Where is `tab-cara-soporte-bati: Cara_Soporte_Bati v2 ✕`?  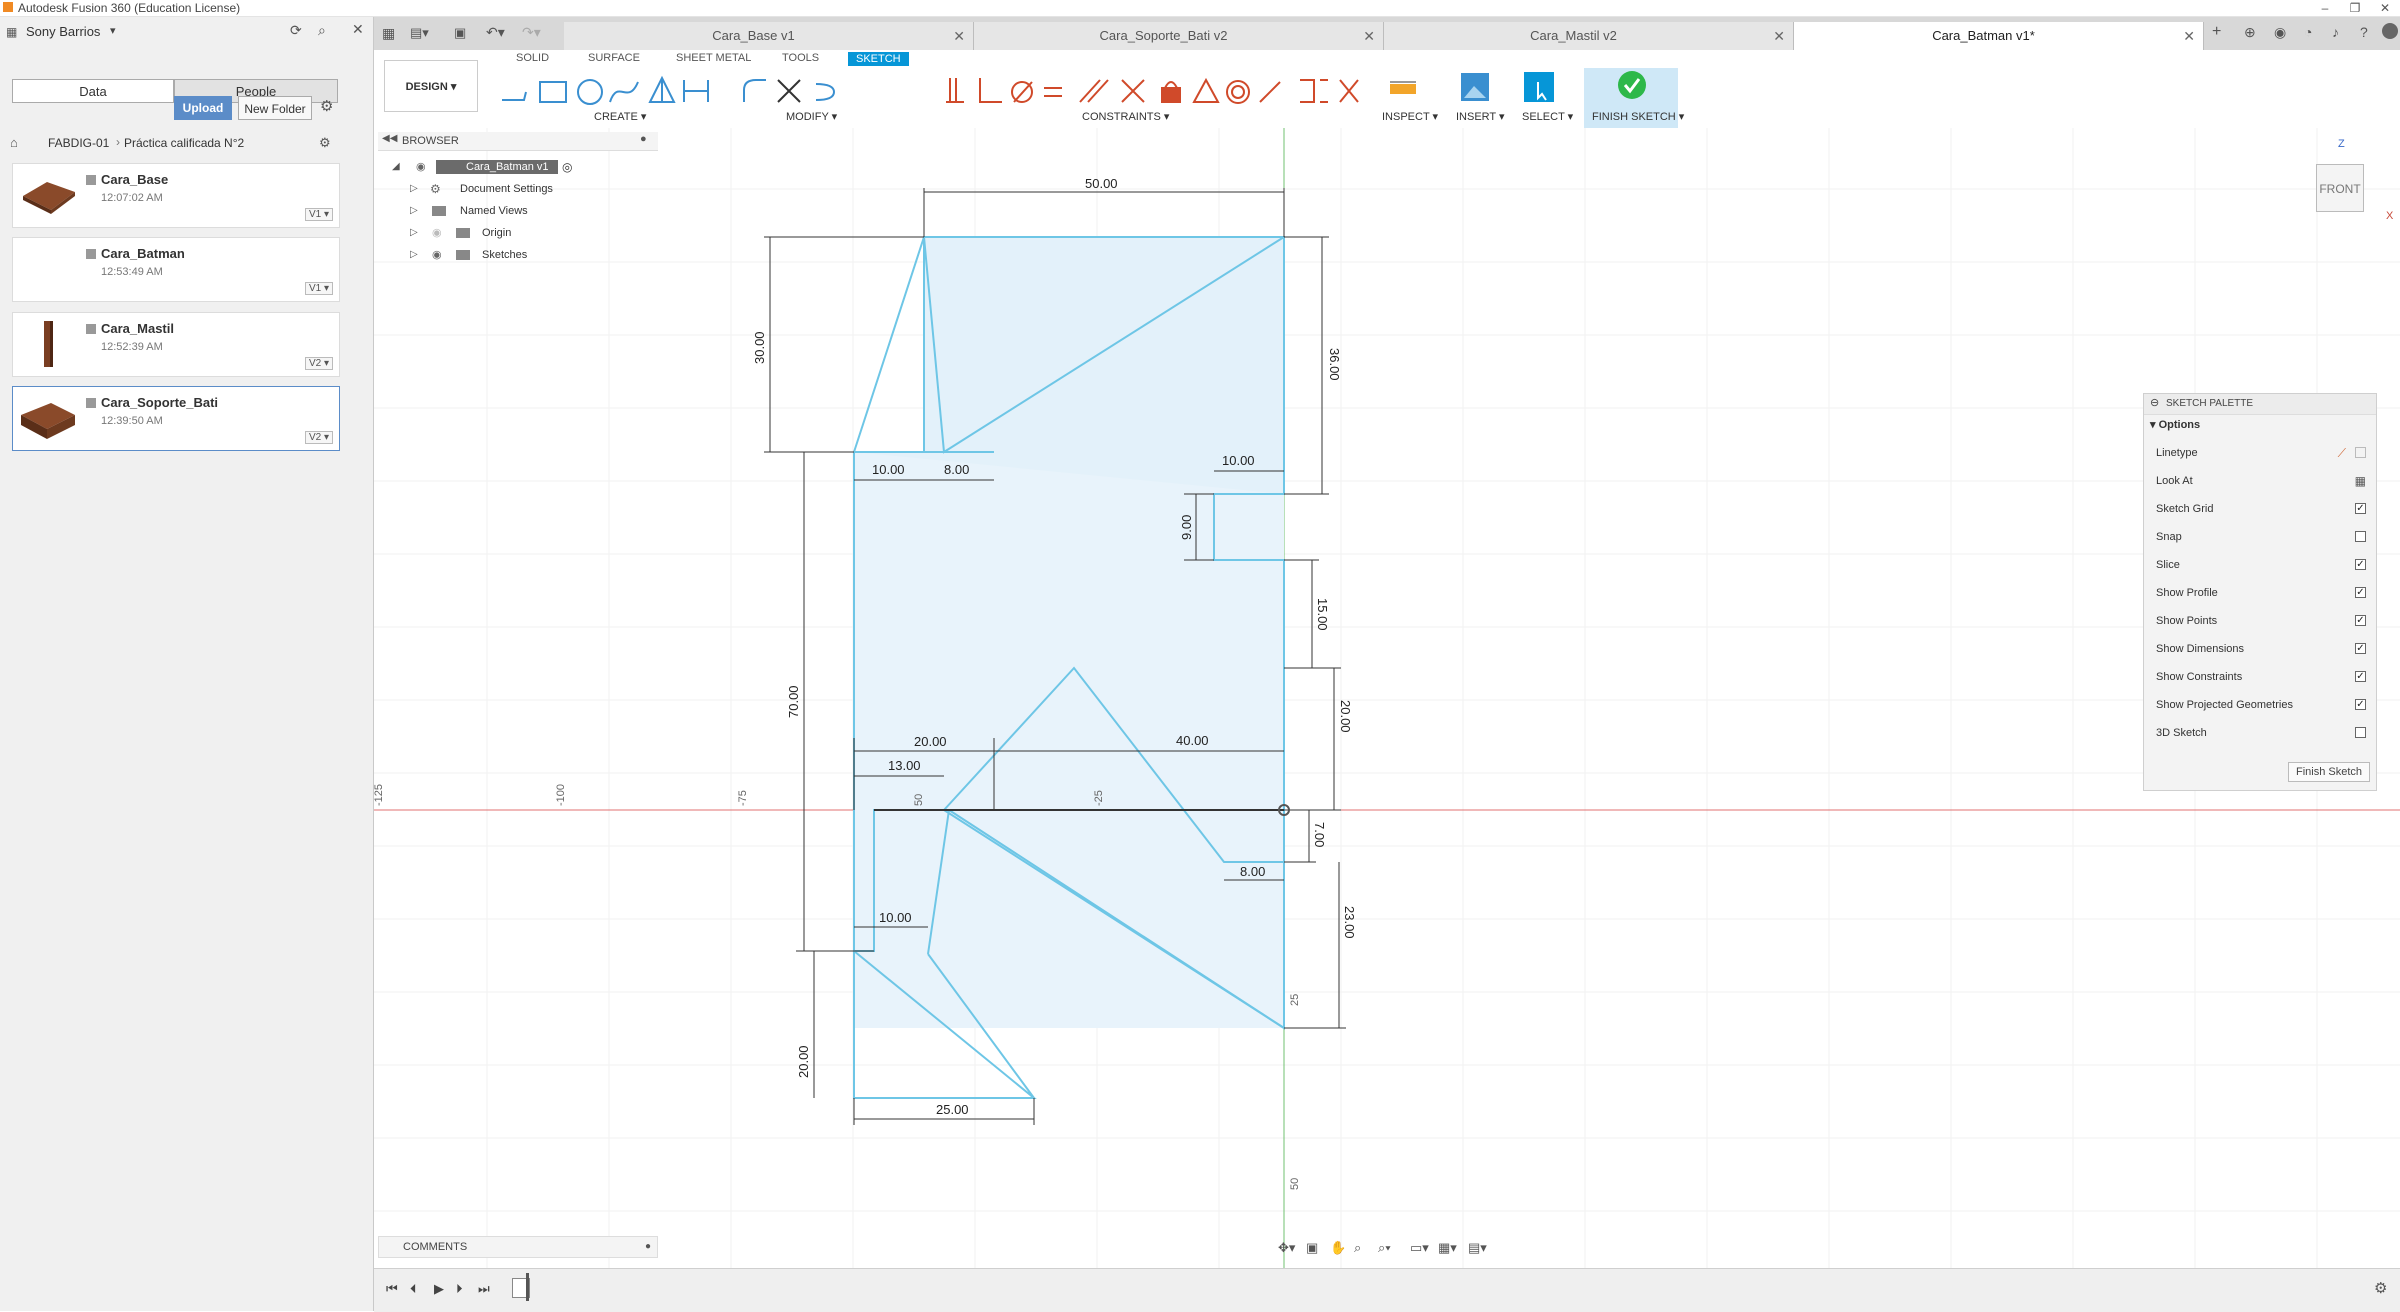 tab-cara-soporte-bati: Cara_Soporte_Bati v2 ✕ is located at coordinates (1179, 36).